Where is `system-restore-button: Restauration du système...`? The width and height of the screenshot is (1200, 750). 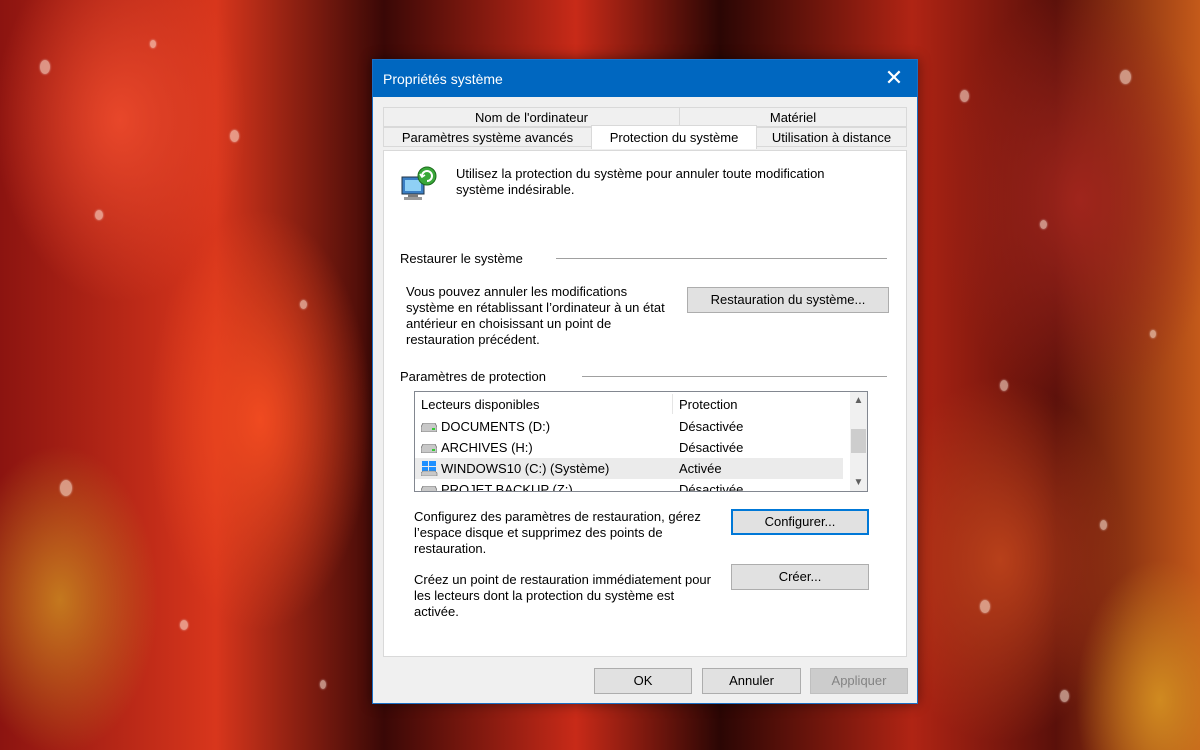
system-restore-button: Restauration du système... is located at coordinates (788, 300).